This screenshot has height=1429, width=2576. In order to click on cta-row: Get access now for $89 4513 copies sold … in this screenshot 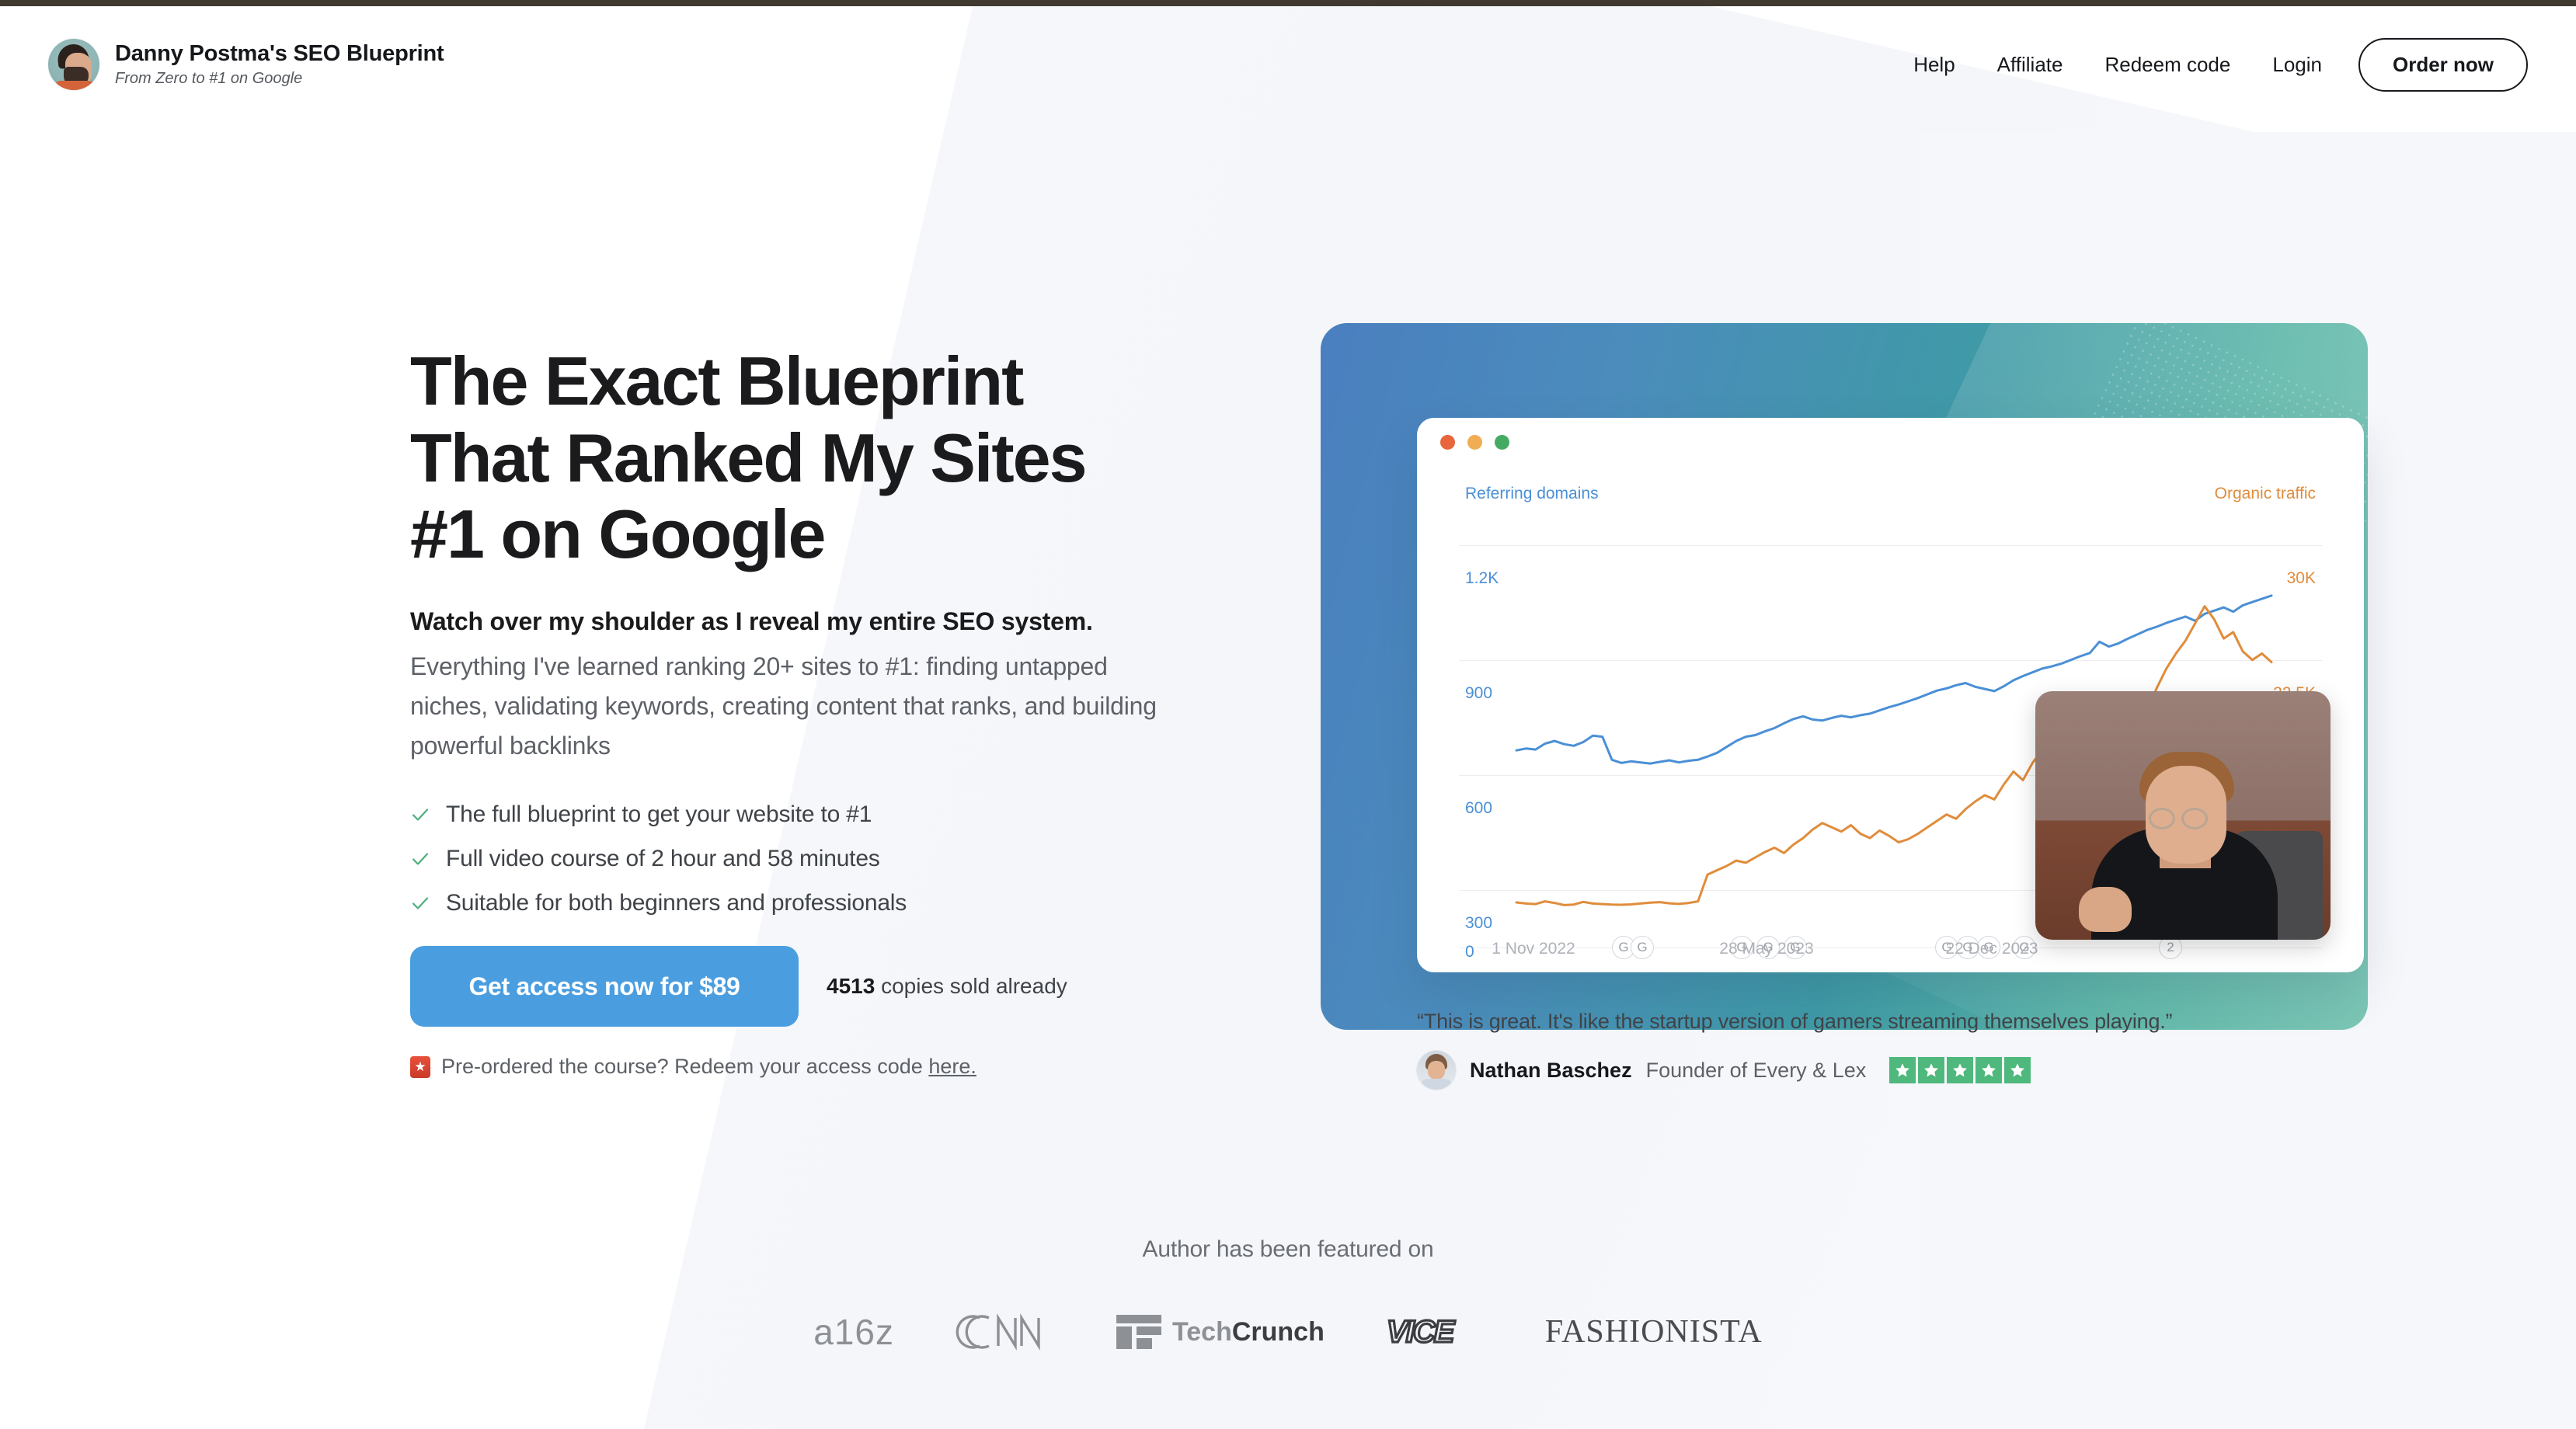, I will do `click(822, 986)`.